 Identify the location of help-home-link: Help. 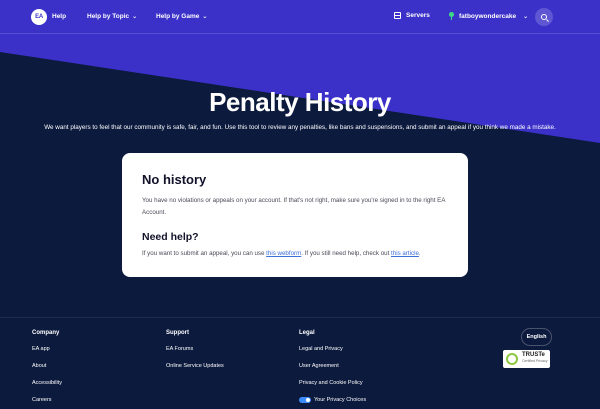
(59, 16).